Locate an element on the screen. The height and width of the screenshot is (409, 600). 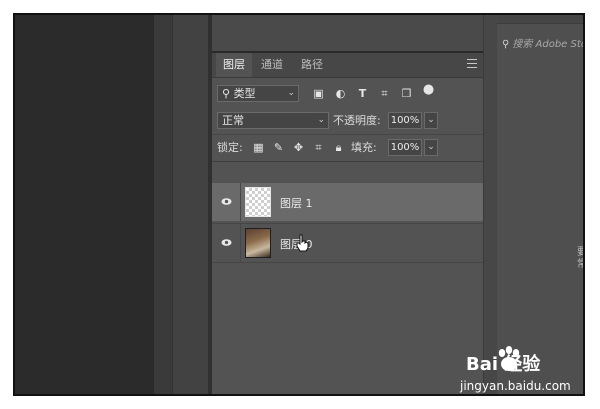
adjustment-filter-icon: ◐ is located at coordinates (340, 93).